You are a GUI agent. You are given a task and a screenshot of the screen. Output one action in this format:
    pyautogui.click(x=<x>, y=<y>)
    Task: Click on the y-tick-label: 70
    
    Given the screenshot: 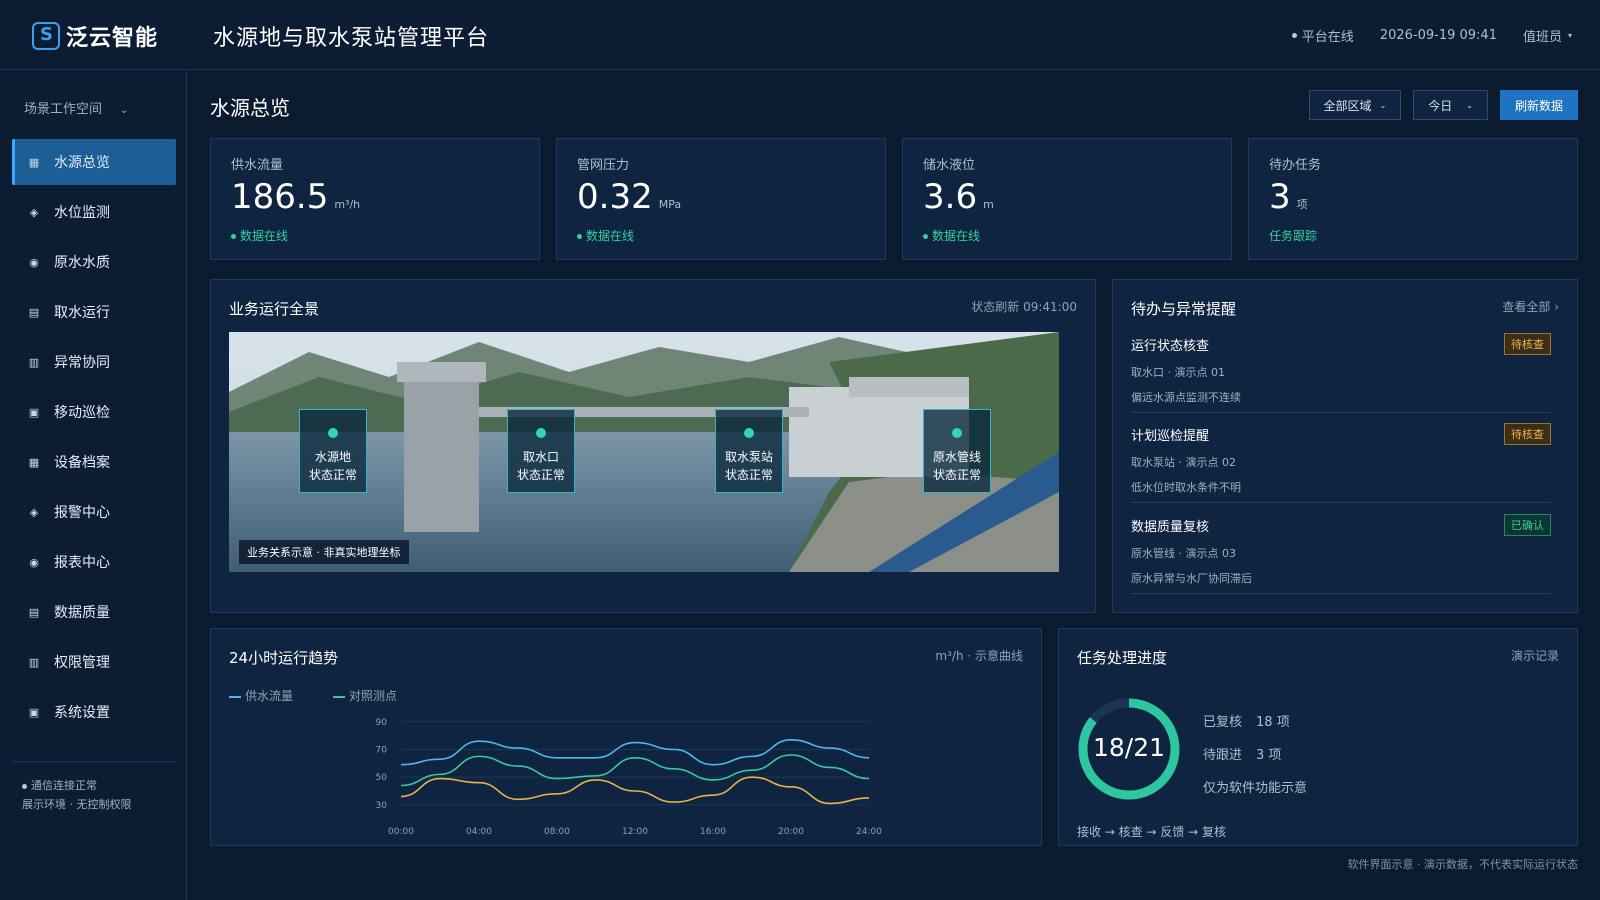 What is the action you would take?
    pyautogui.click(x=382, y=750)
    